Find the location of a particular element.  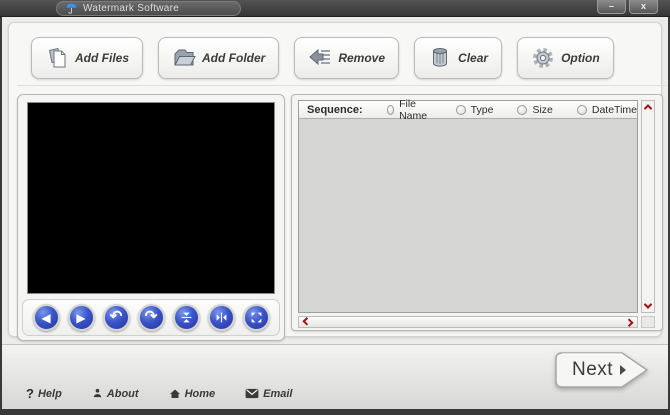

next-button-label: Next is located at coordinates (593, 369).